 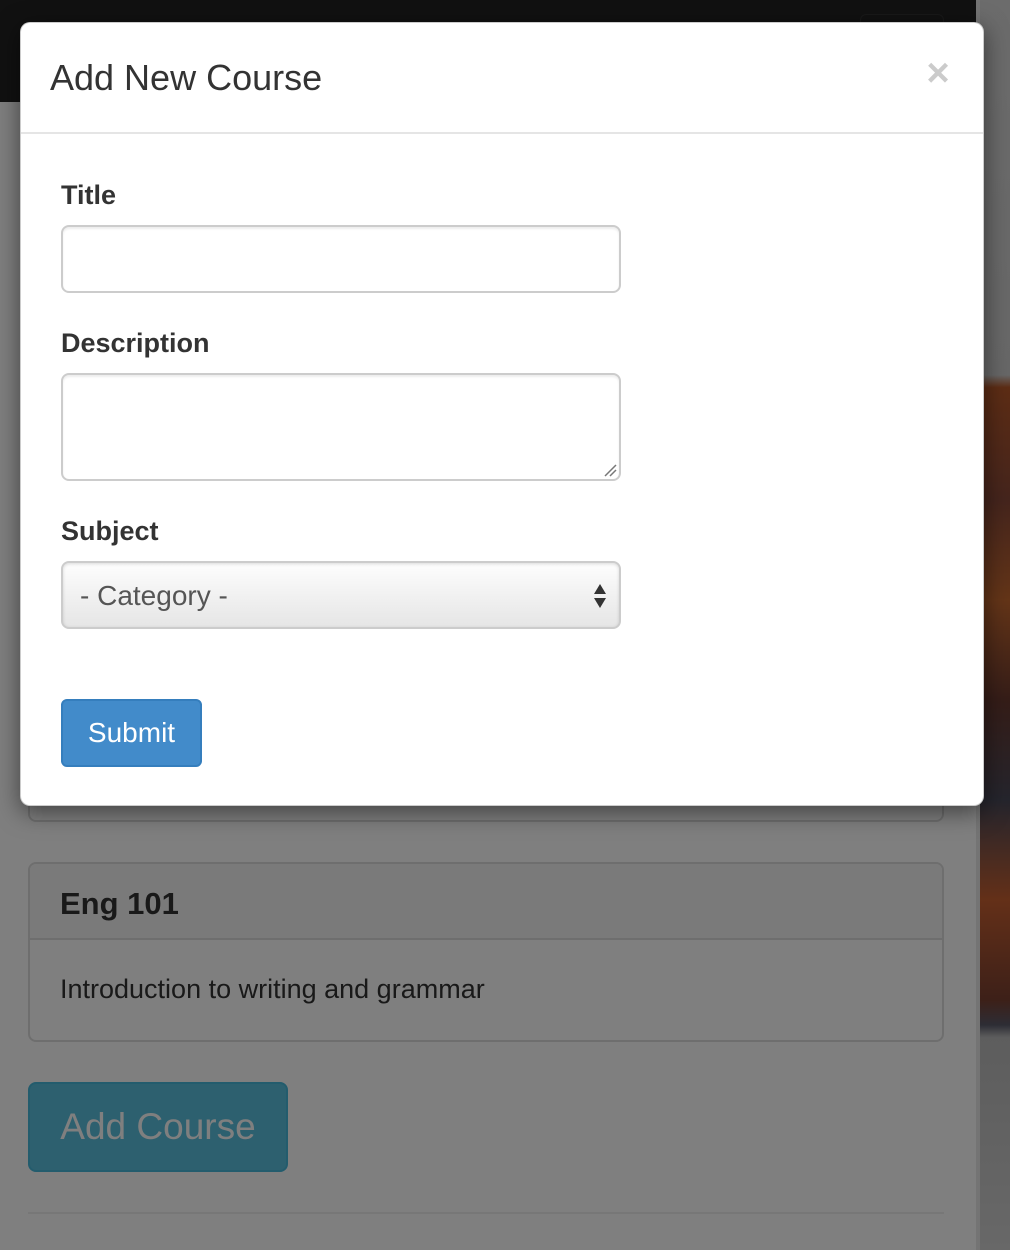 What do you see at coordinates (154, 595) in the screenshot?
I see `subject-select-value: - Category -` at bounding box center [154, 595].